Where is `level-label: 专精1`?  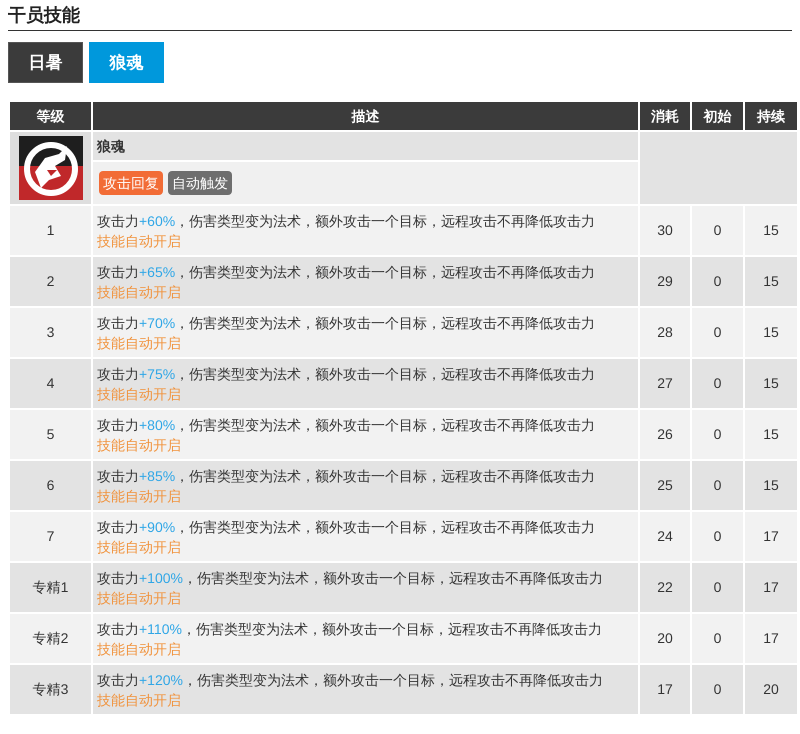 level-label: 专精1 is located at coordinates (50, 587).